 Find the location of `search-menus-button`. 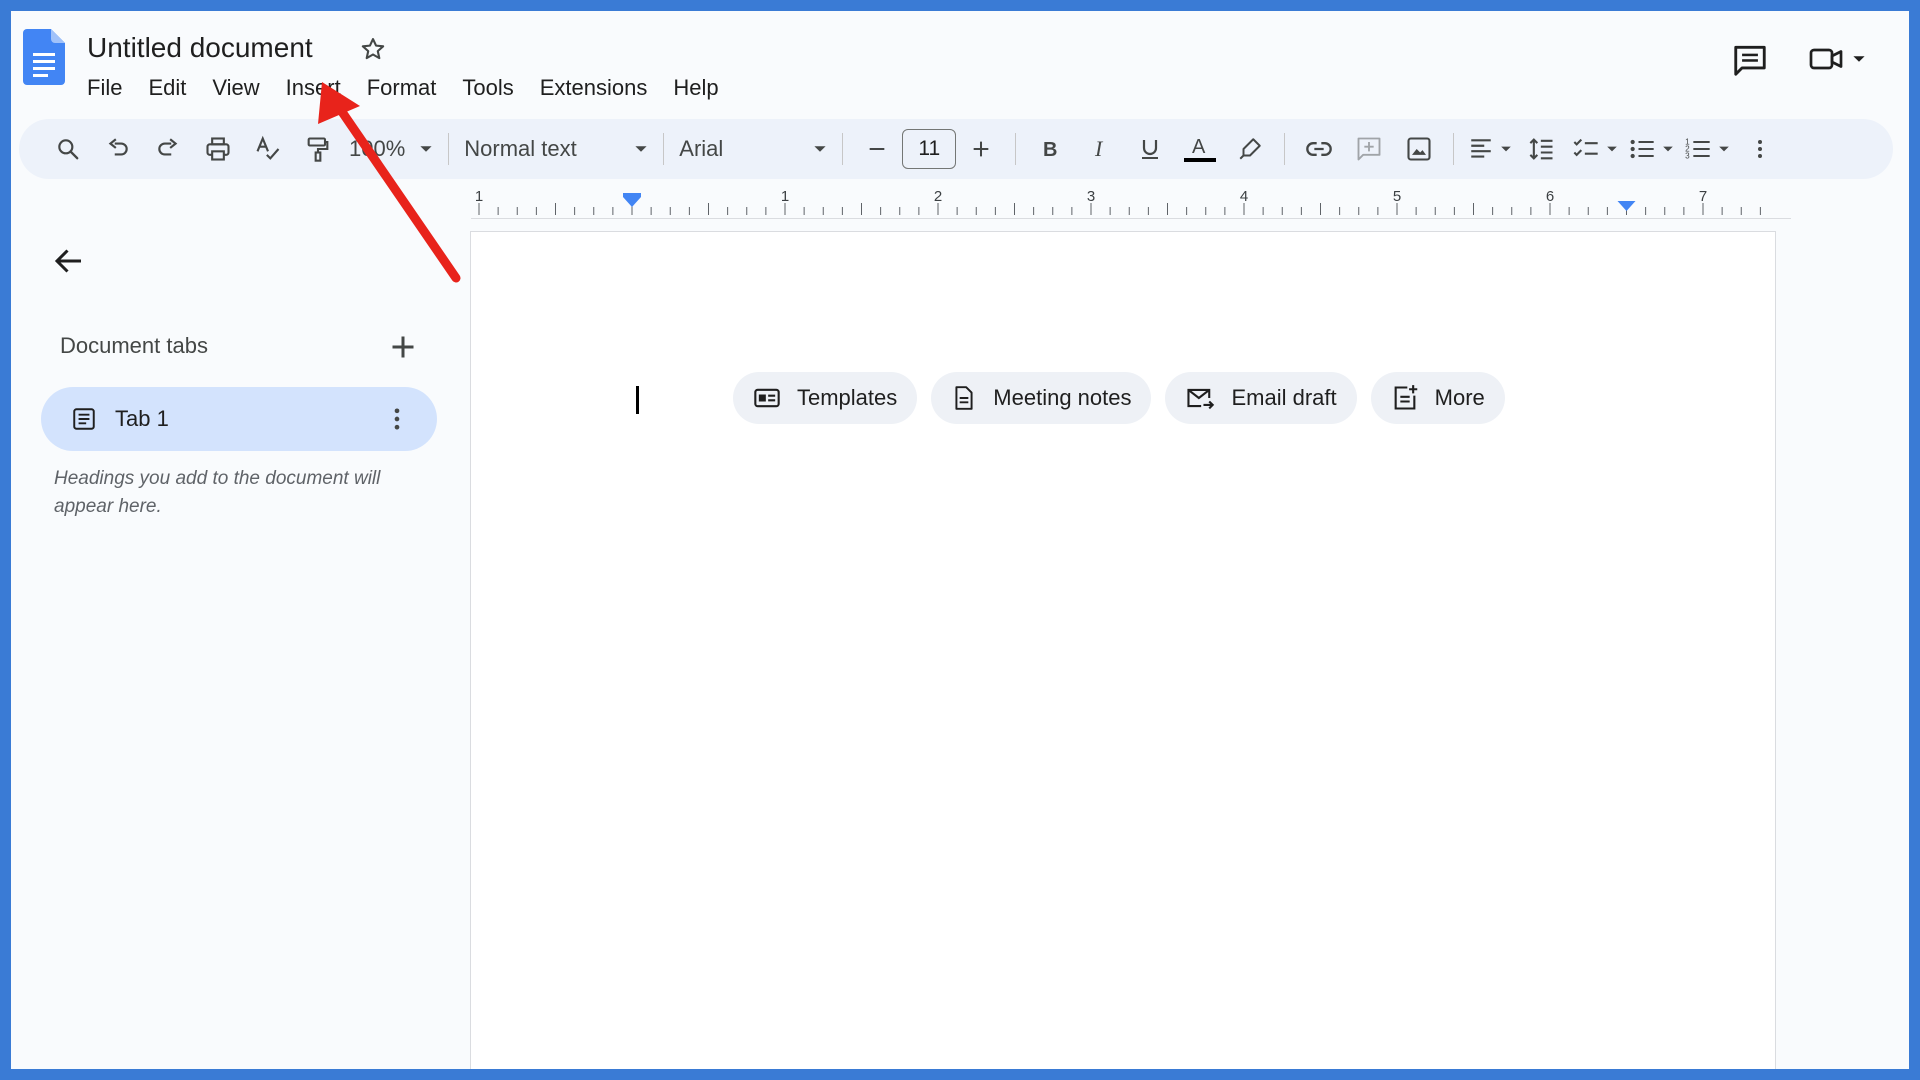

search-menus-button is located at coordinates (68, 149).